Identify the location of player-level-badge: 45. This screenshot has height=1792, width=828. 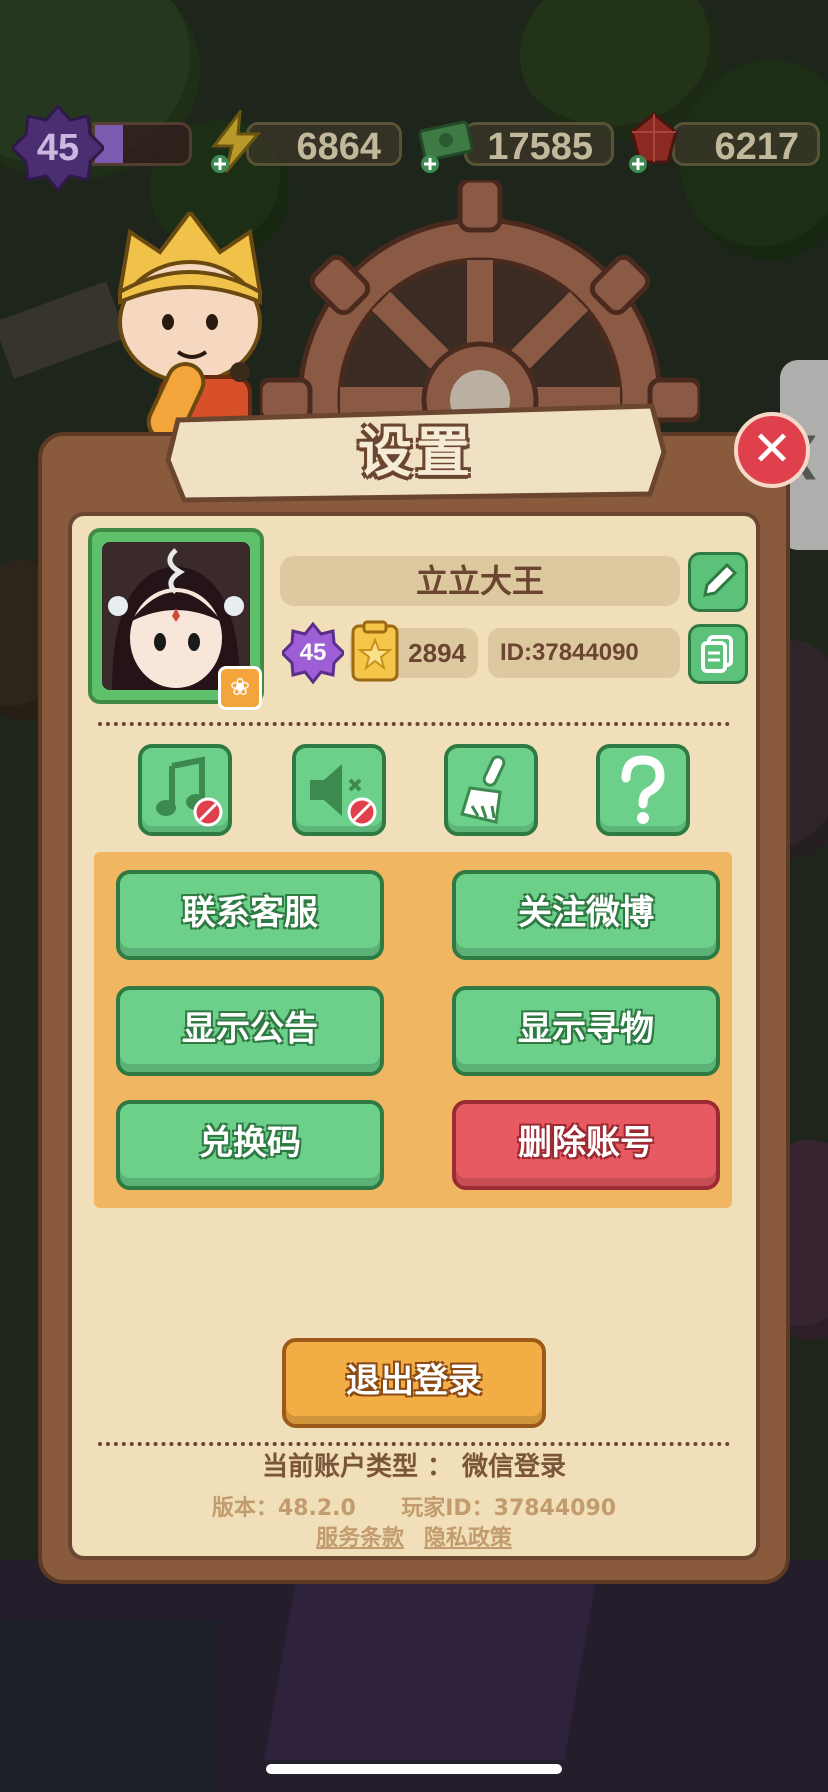
(58, 148).